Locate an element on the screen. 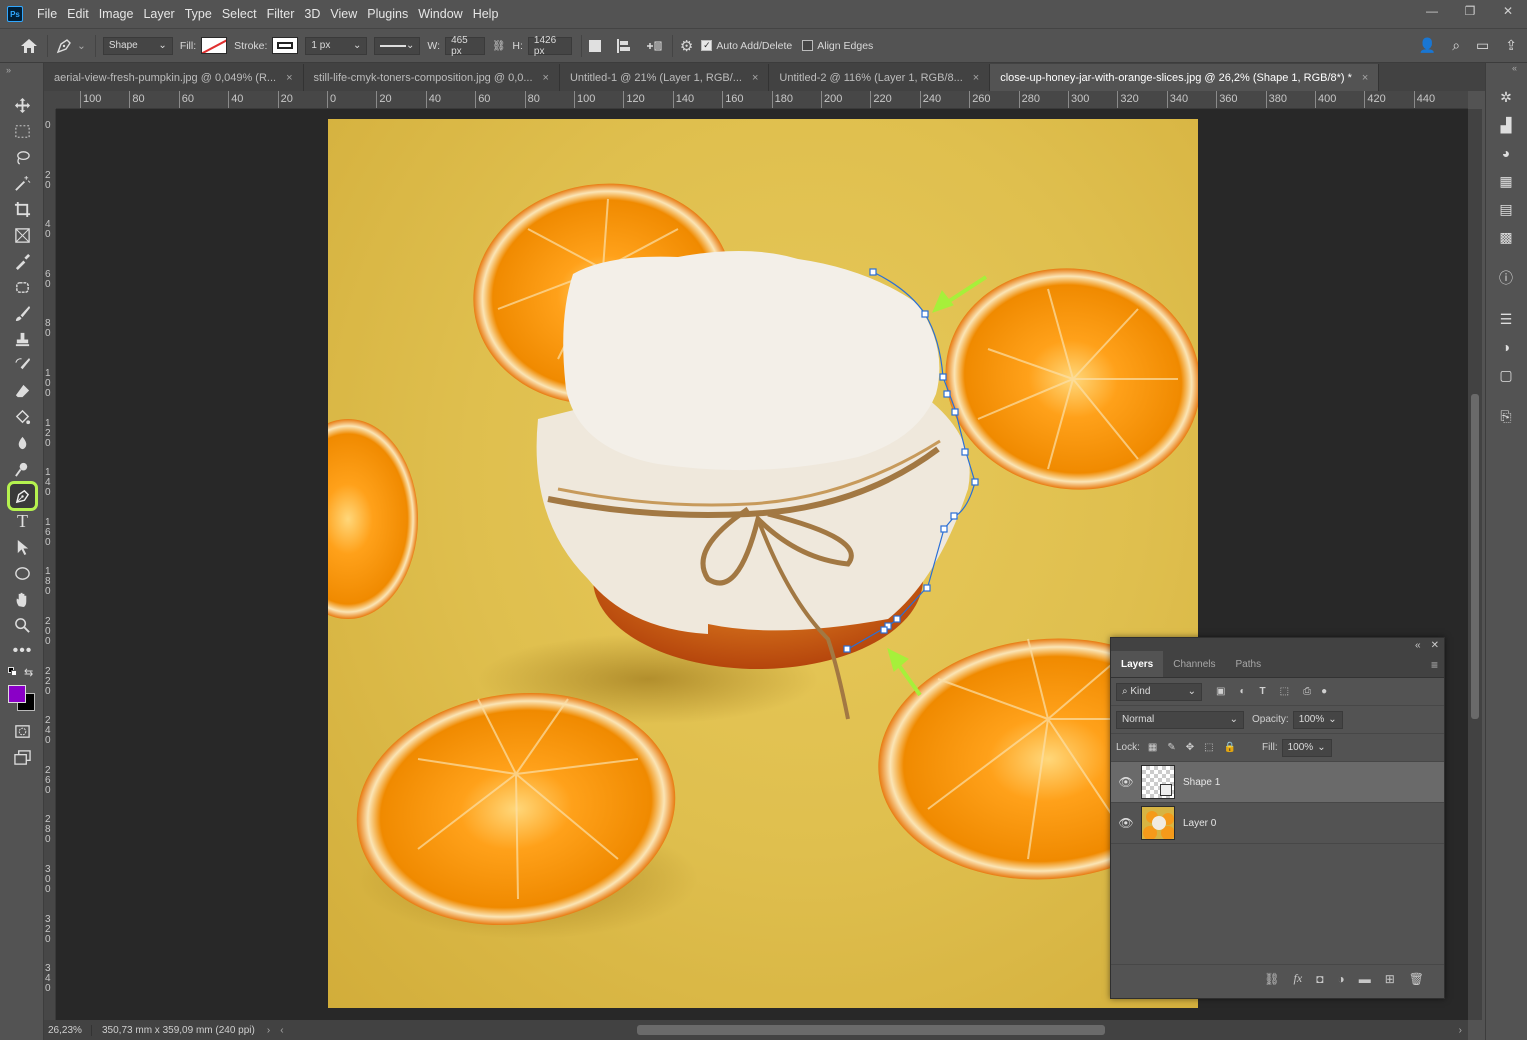 The width and height of the screenshot is (1527, 1040). libraries-icon: ▢ is located at coordinates (1506, 375).